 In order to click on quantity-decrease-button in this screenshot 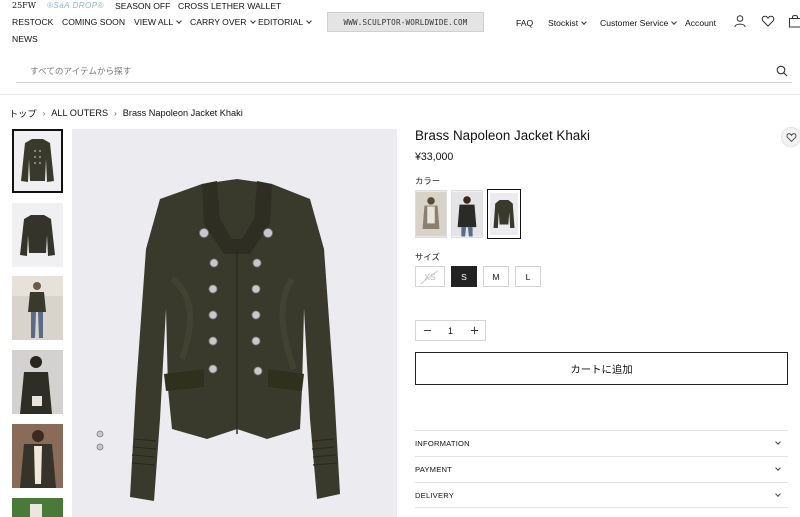, I will do `click(427, 330)`.